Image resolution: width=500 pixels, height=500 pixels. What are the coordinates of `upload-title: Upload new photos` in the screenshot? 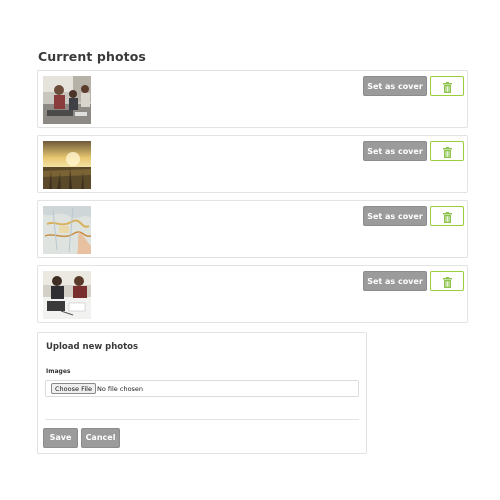 It's located at (92, 347).